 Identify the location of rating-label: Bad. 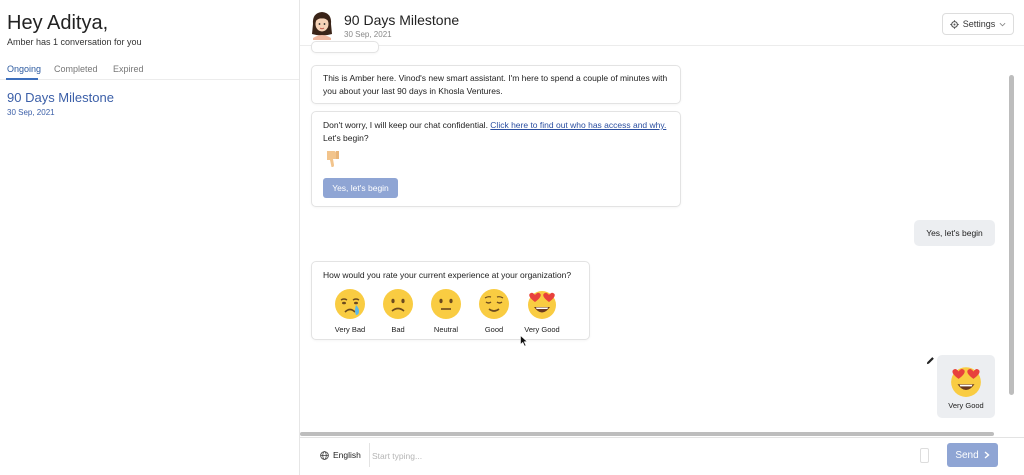
(398, 329).